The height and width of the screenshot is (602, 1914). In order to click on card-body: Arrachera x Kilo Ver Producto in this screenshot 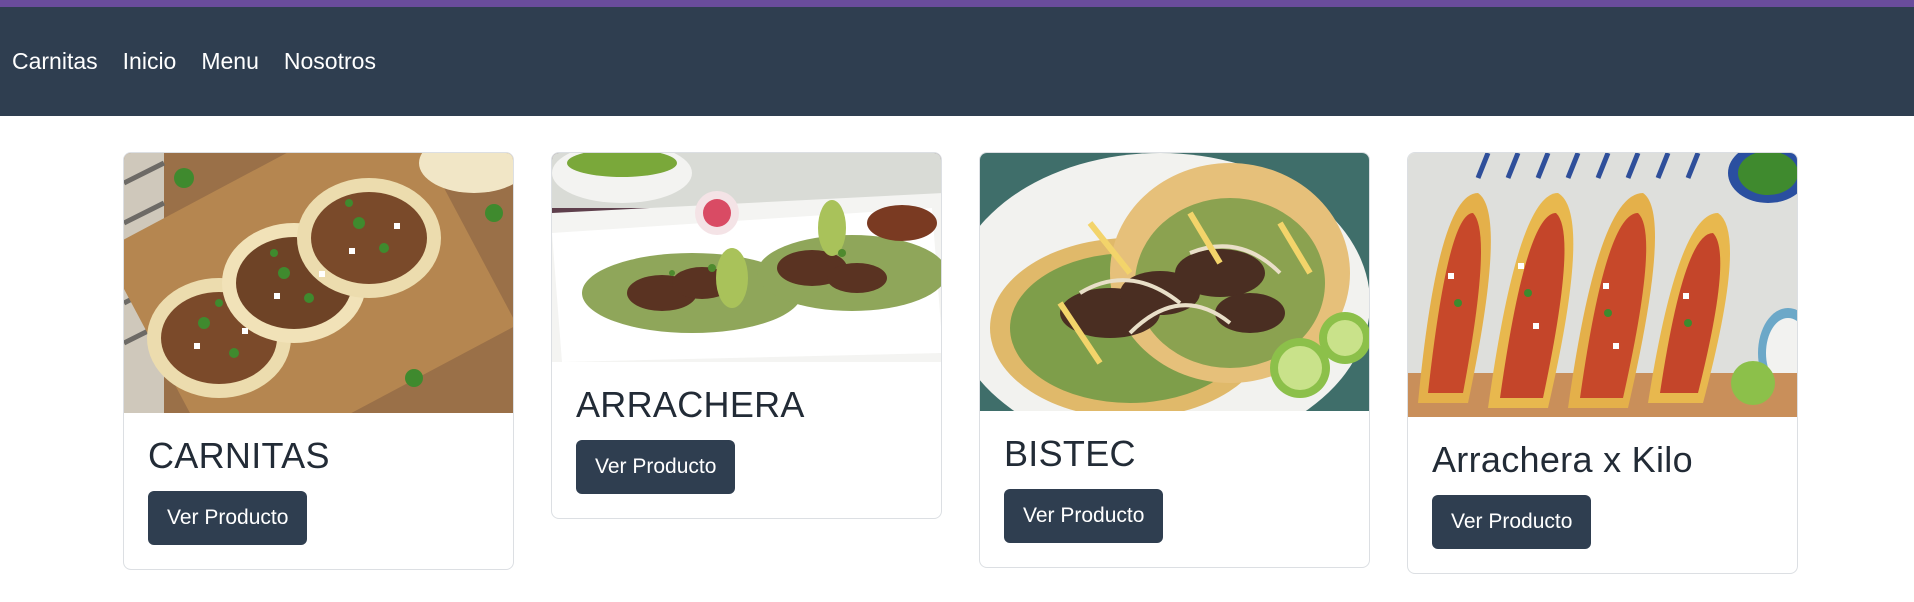, I will do `click(1602, 495)`.